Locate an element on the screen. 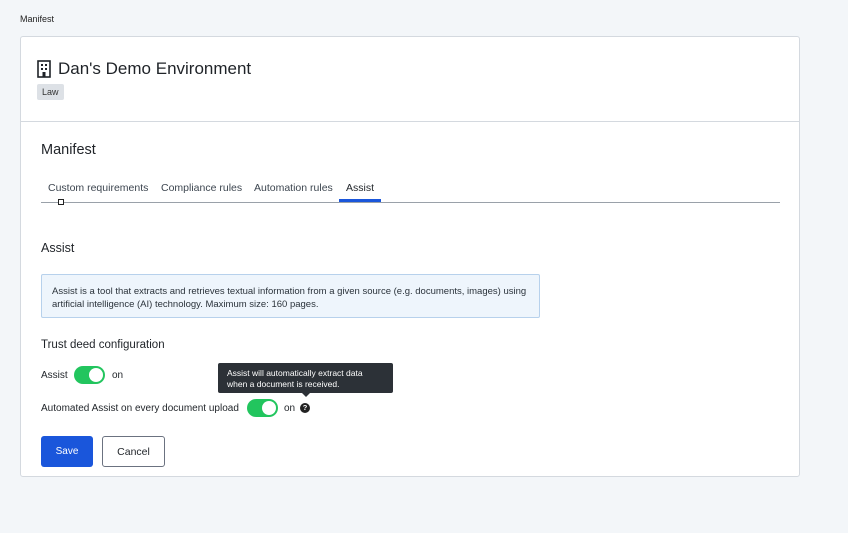 This screenshot has height=533, width=848. assist-toggle-label: Assist is located at coordinates (54, 375).